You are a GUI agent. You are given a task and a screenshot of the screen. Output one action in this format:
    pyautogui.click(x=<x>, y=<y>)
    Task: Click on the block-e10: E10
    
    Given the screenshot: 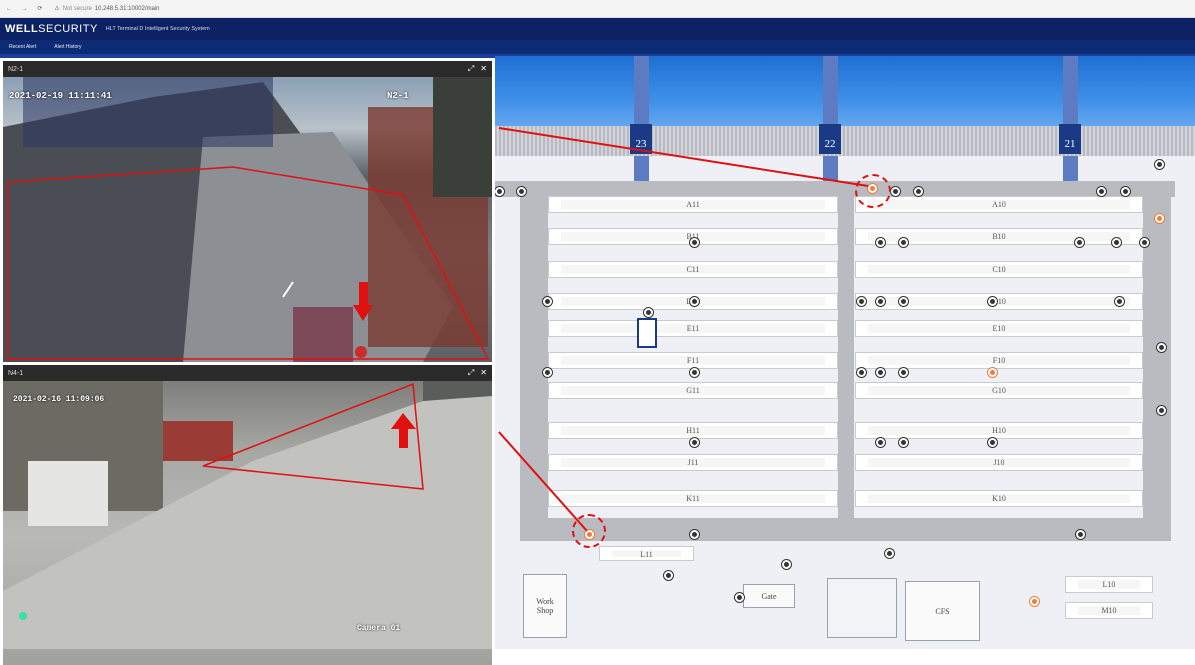 What is the action you would take?
    pyautogui.click(x=999, y=328)
    